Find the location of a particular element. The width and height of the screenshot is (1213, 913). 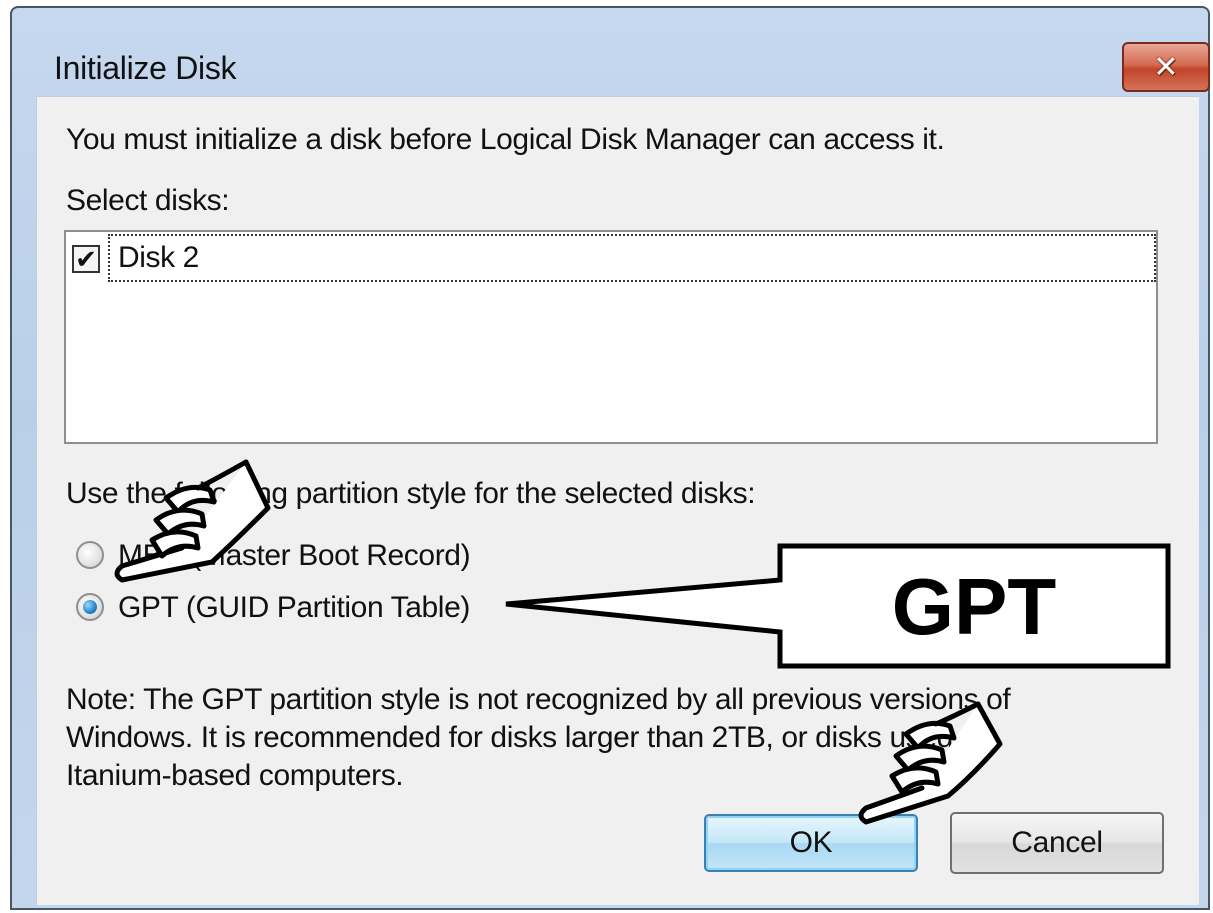

checkmark-icon: ✔ is located at coordinates (86, 259).